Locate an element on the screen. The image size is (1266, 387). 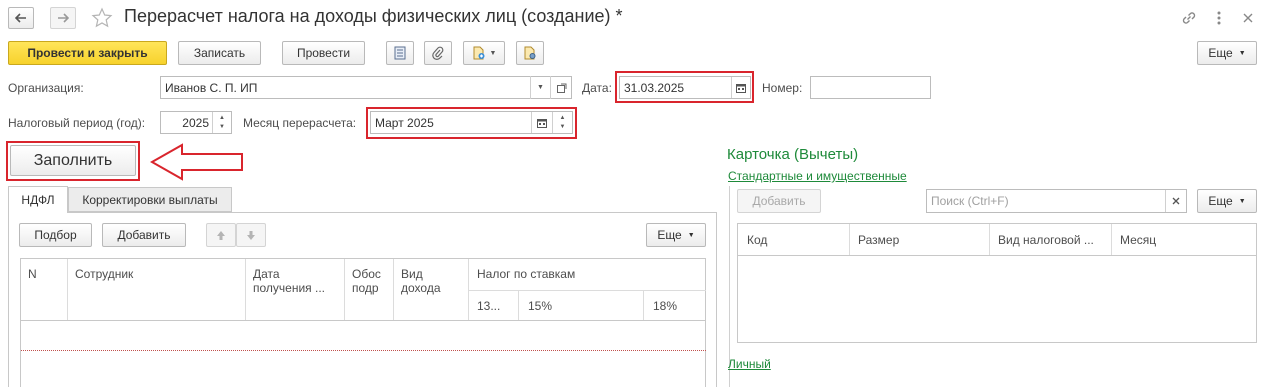
search-clear-button is located at coordinates (1175, 201).